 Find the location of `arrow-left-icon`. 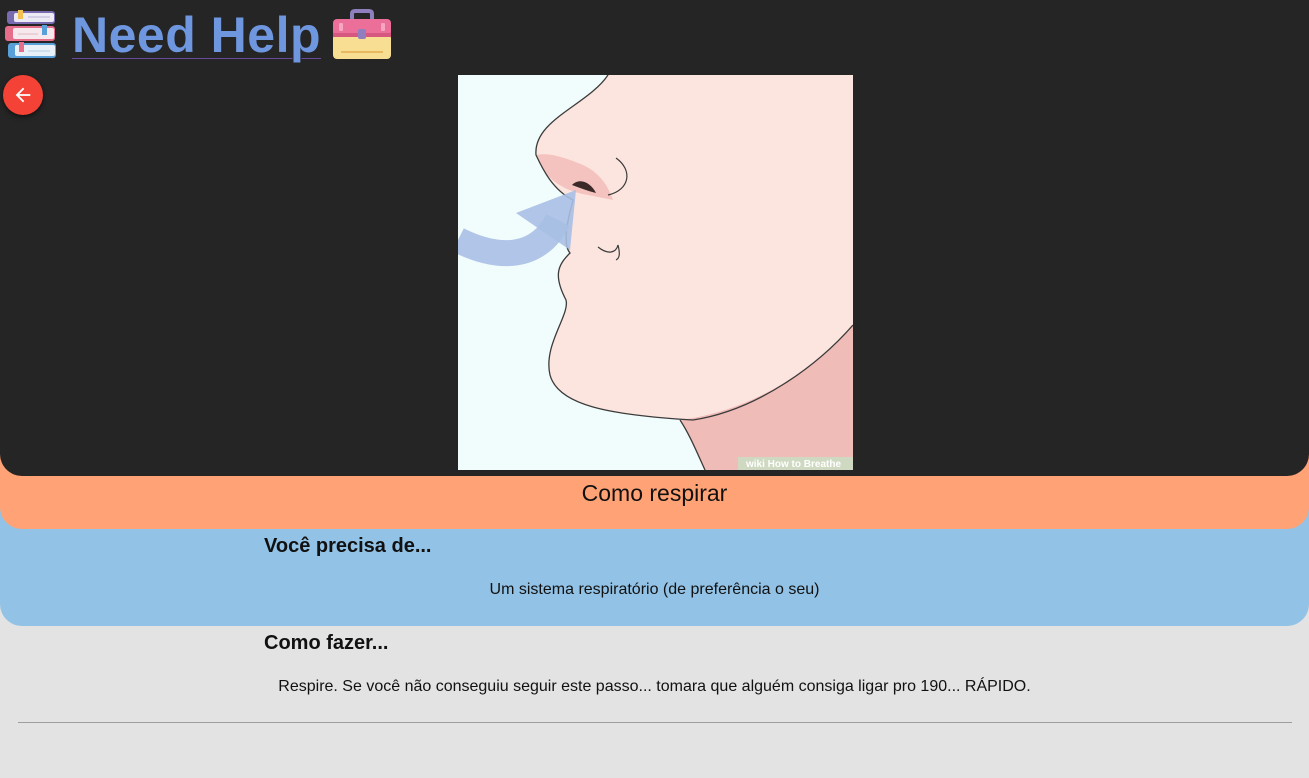

arrow-left-icon is located at coordinates (23, 95).